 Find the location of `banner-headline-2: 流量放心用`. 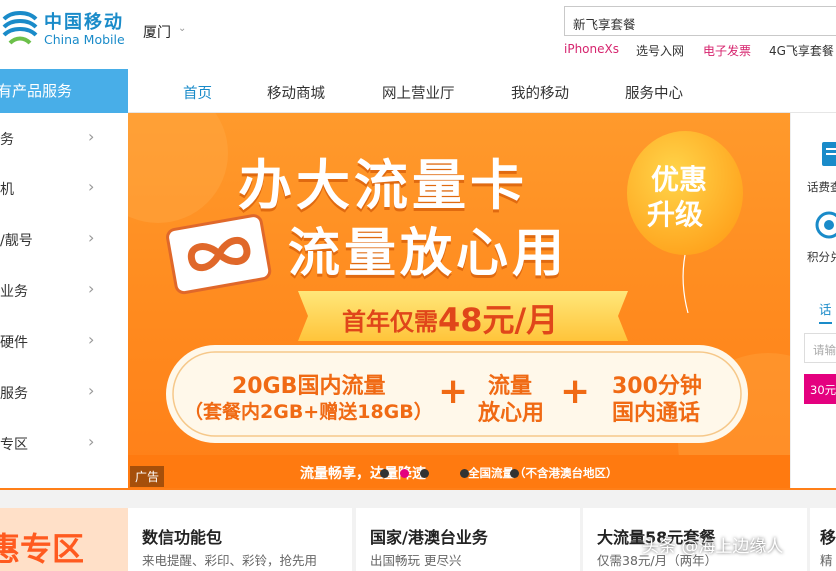

banner-headline-2: 流量放心用 is located at coordinates (428, 254).